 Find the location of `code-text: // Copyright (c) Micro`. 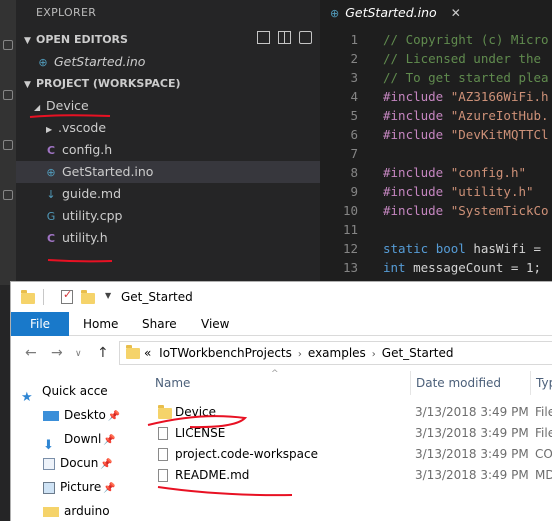

code-text: // Copyright (c) Micro is located at coordinates (466, 39).